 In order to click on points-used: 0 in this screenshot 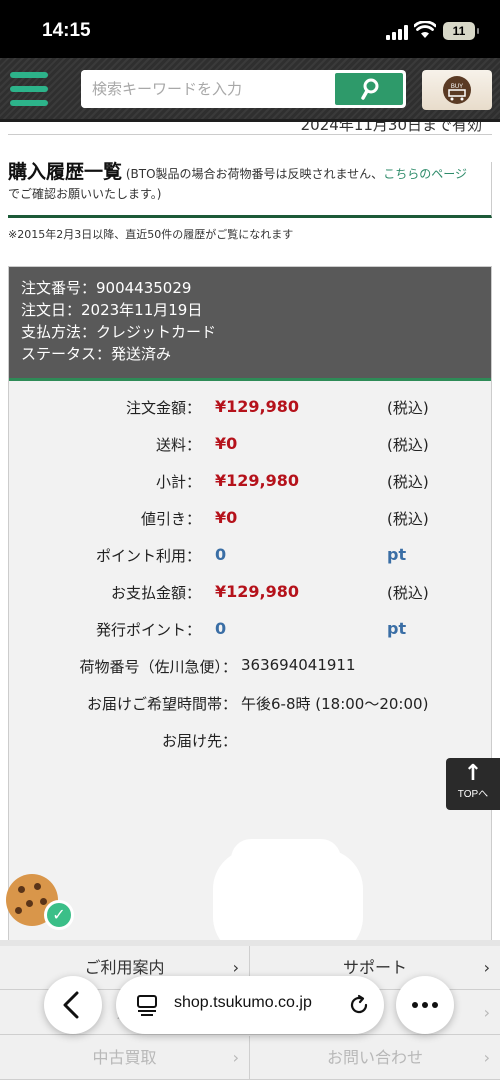, I will do `click(221, 554)`.